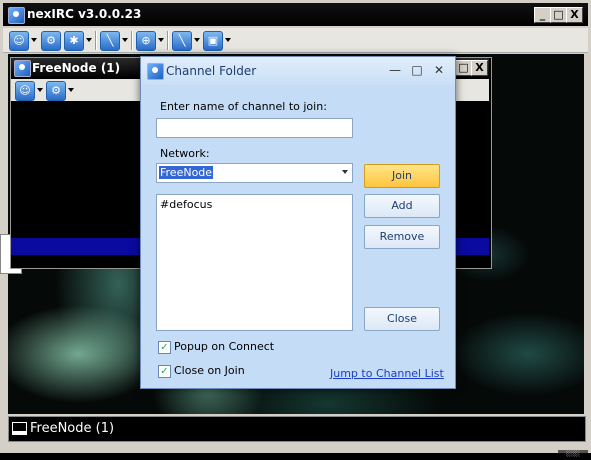  What do you see at coordinates (224, 346) in the screenshot?
I see `popup-on-connect-label: Popup on Connect` at bounding box center [224, 346].